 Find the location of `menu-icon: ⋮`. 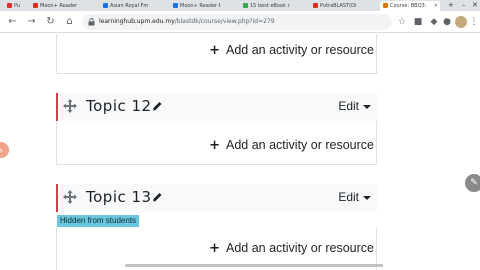

menu-icon: ⋮ is located at coordinates (474, 22).